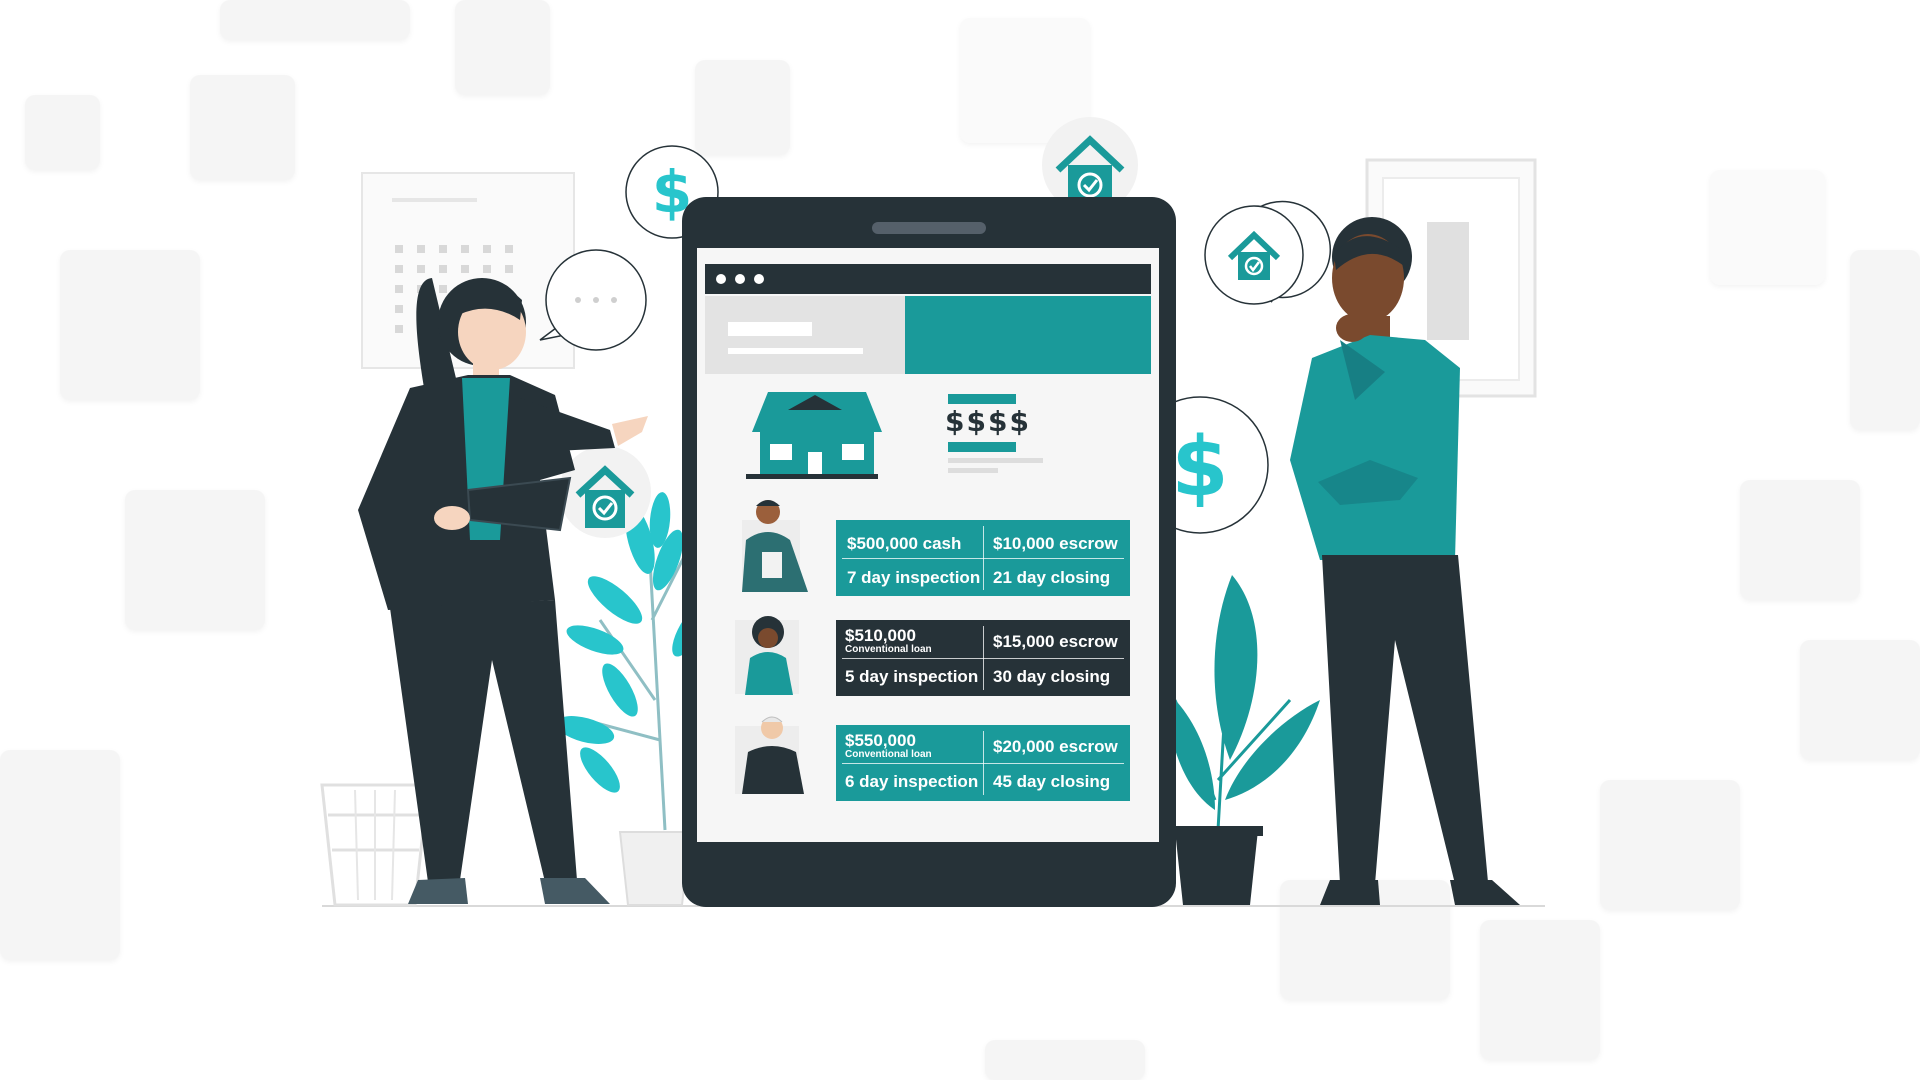 The height and width of the screenshot is (1080, 1920). Describe the element at coordinates (1055, 746) in the screenshot. I see `offer-escrow: $20,000 escrow` at that location.